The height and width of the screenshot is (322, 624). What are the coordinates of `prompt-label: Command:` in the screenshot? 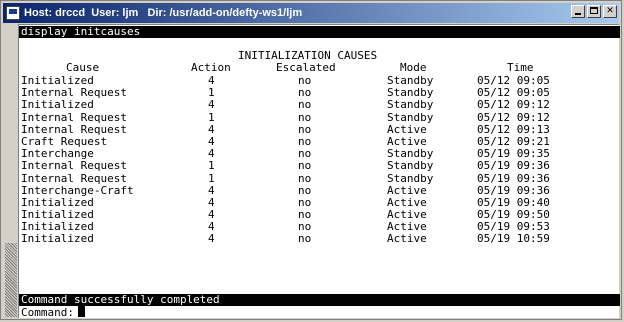 It's located at (47, 312).